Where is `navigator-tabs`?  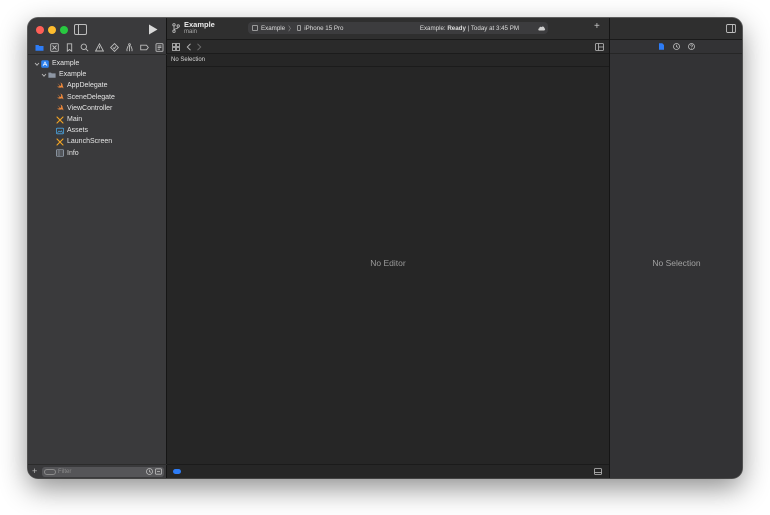
navigator-tabs is located at coordinates (97, 47).